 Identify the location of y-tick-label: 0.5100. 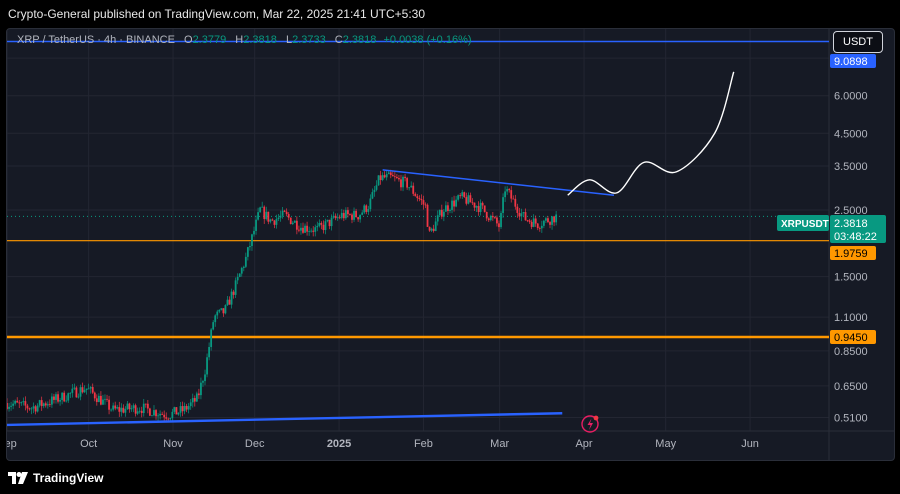
(851, 419).